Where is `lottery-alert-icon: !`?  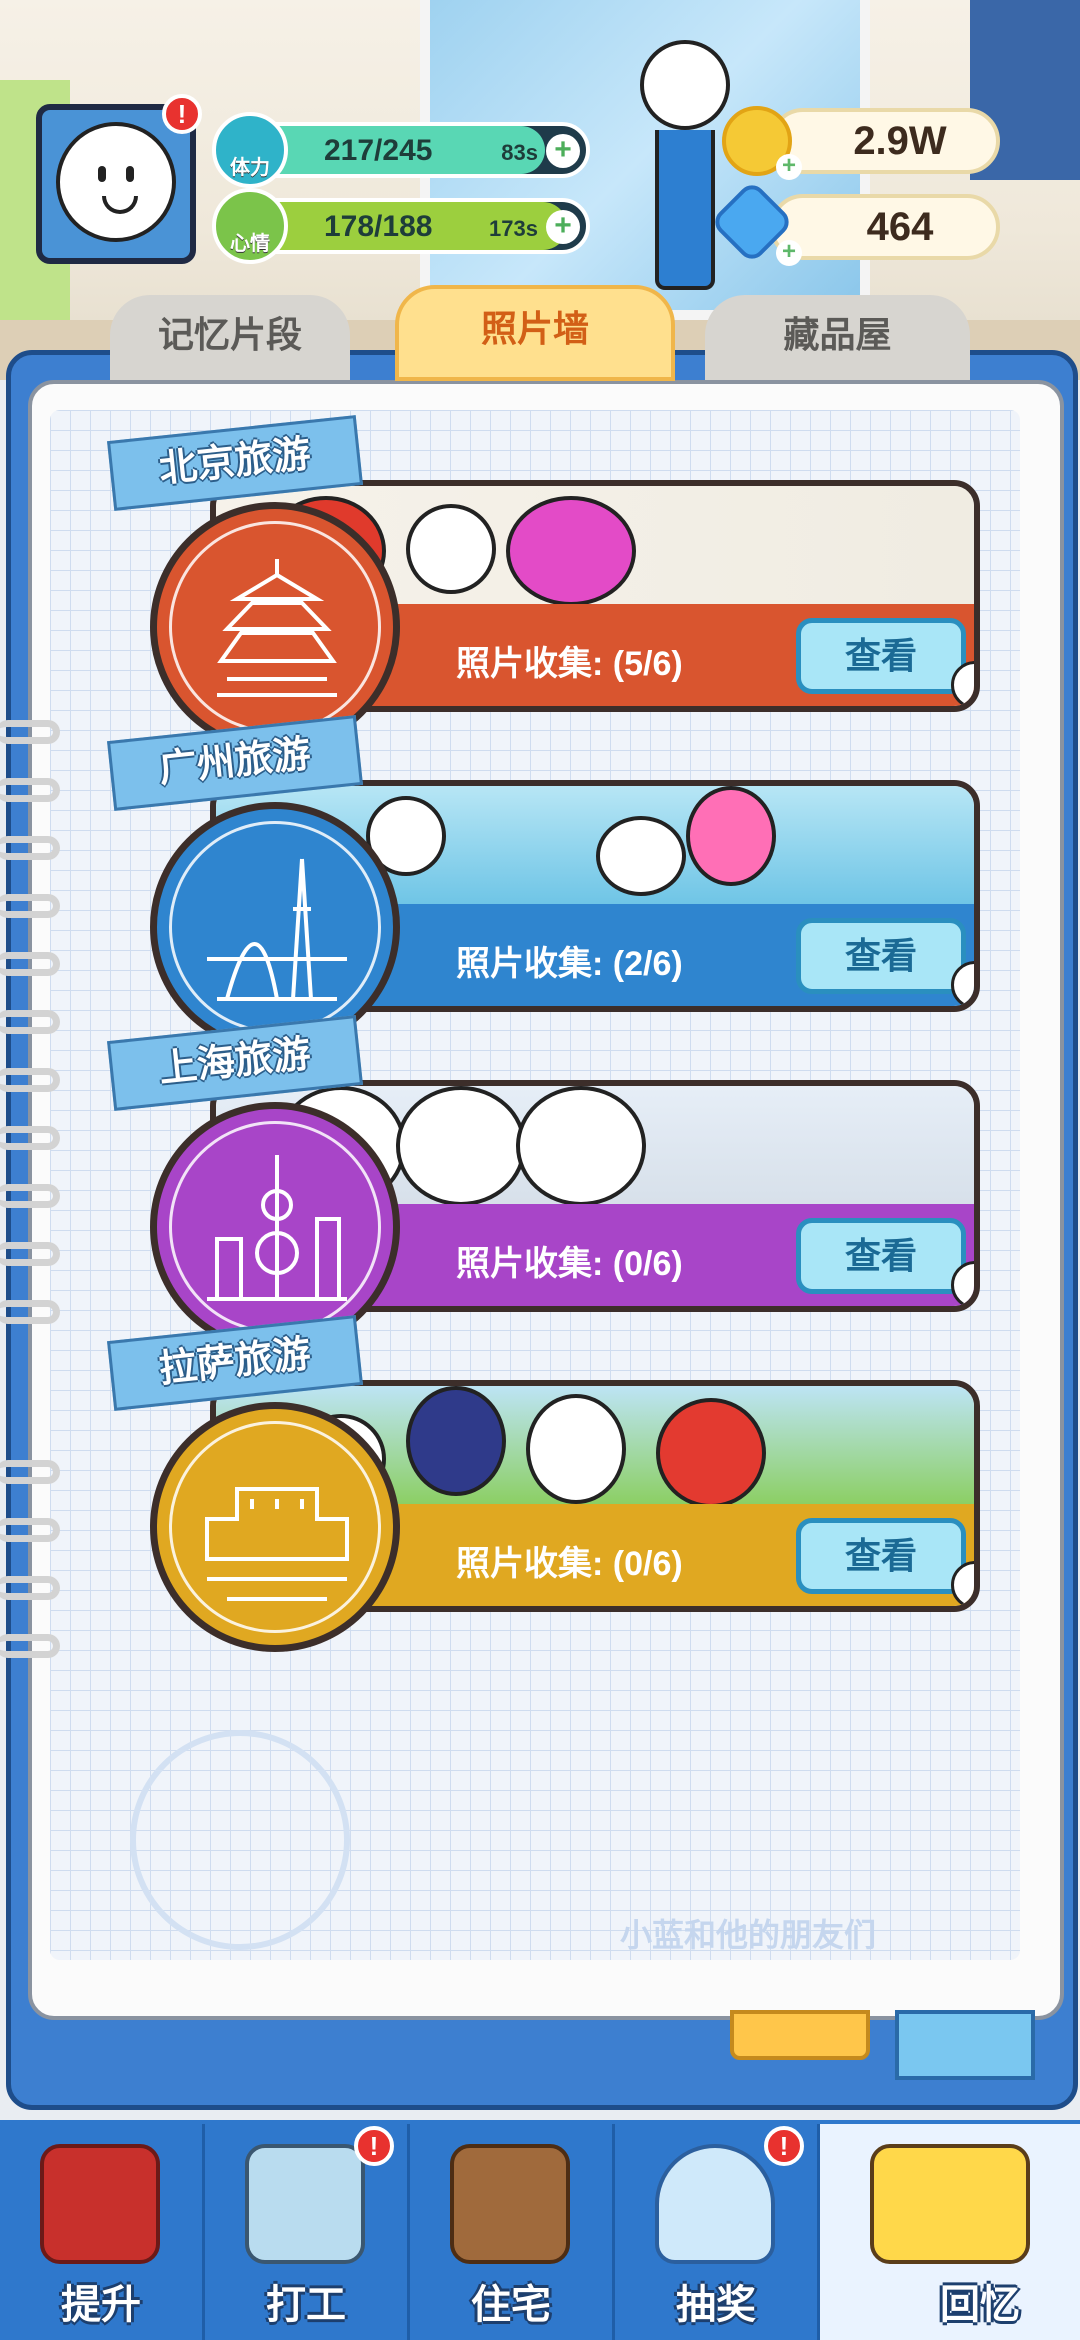
lottery-alert-icon: ! is located at coordinates (784, 2146).